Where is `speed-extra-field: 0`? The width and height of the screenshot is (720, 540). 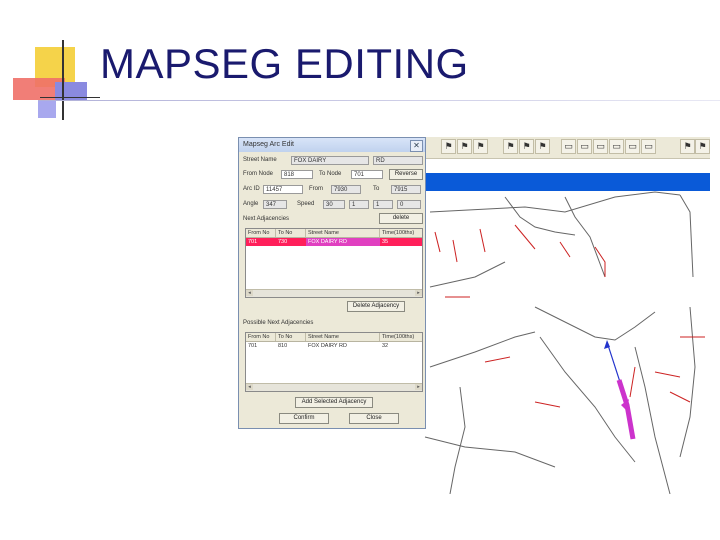 speed-extra-field: 0 is located at coordinates (409, 204).